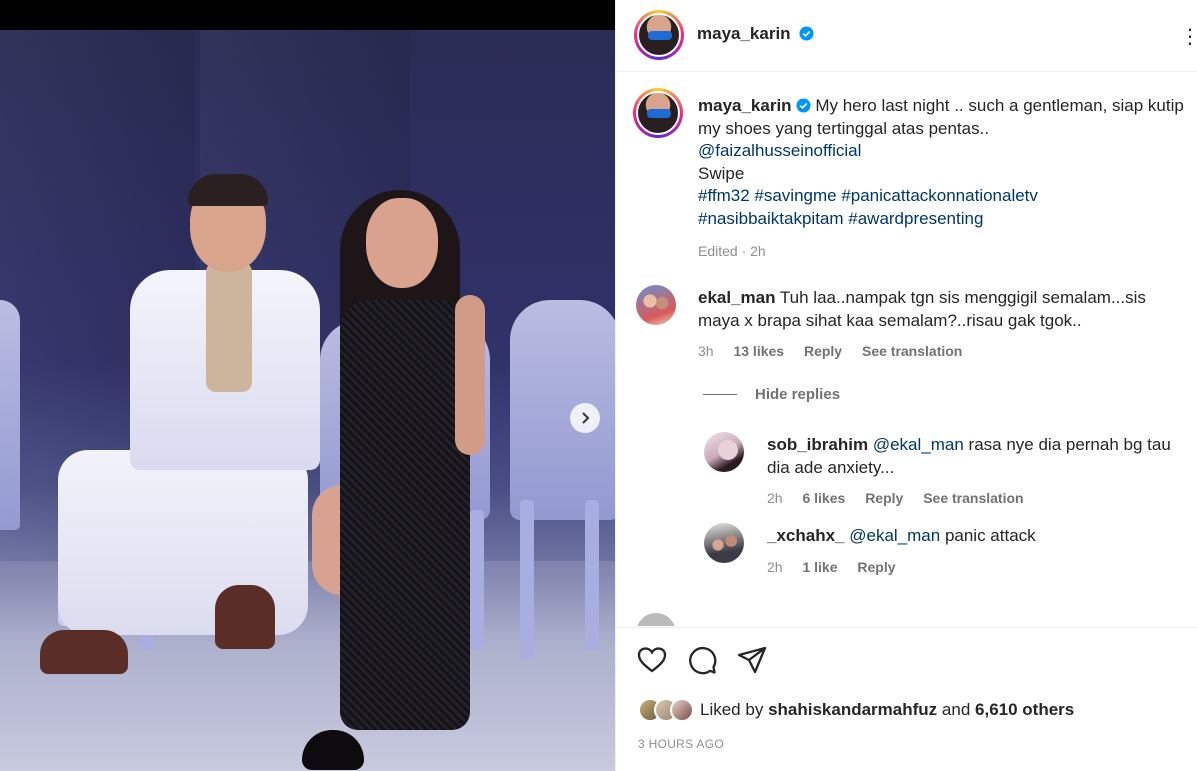 The height and width of the screenshot is (771, 1197). What do you see at coordinates (737, 297) in the screenshot?
I see `comment-username: ekal_man` at bounding box center [737, 297].